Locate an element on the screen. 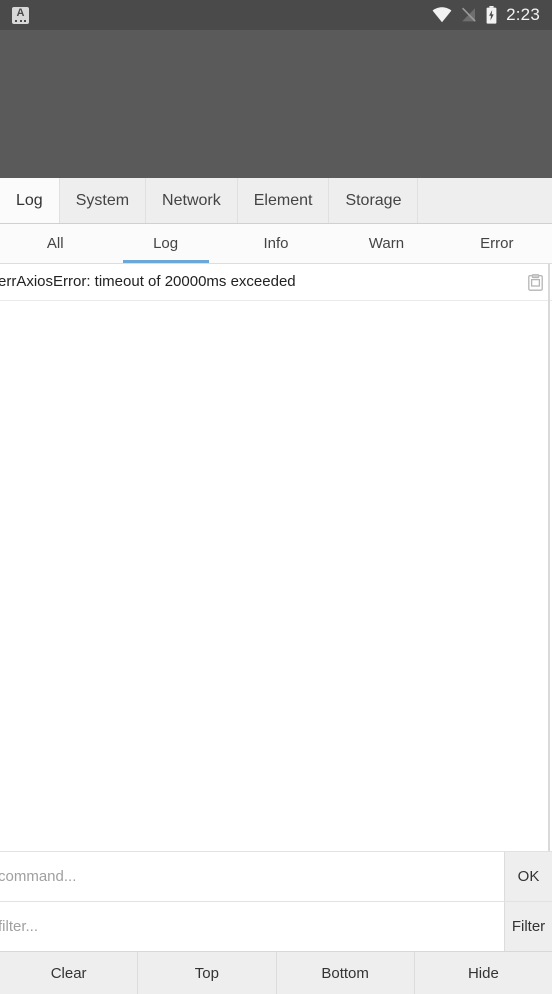  log-list-scrollbar is located at coordinates (549, 557).